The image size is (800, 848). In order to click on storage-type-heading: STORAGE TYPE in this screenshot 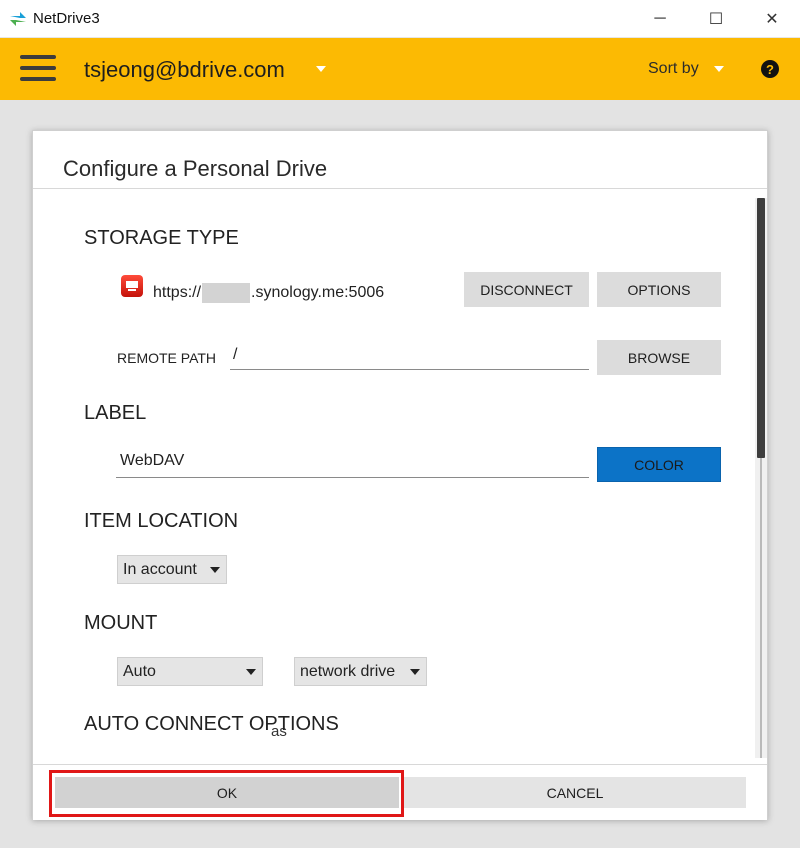, I will do `click(161, 238)`.